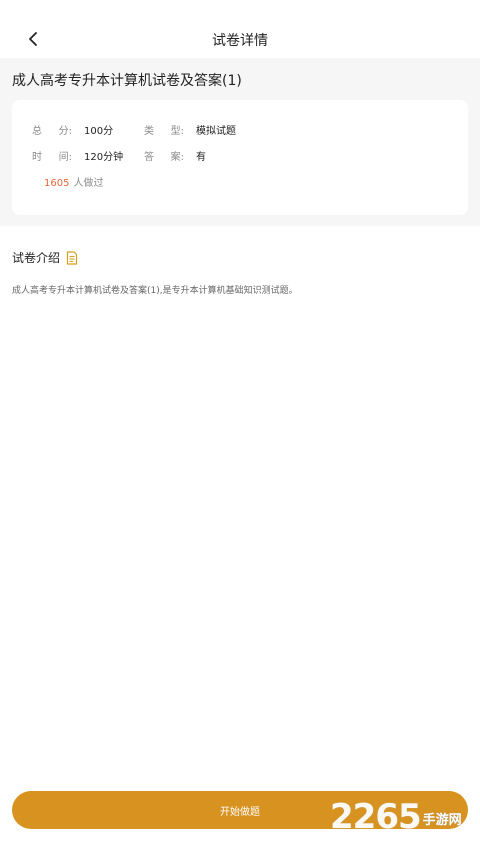 The image size is (480, 853). I want to click on watermark-number: 2265, so click(376, 817).